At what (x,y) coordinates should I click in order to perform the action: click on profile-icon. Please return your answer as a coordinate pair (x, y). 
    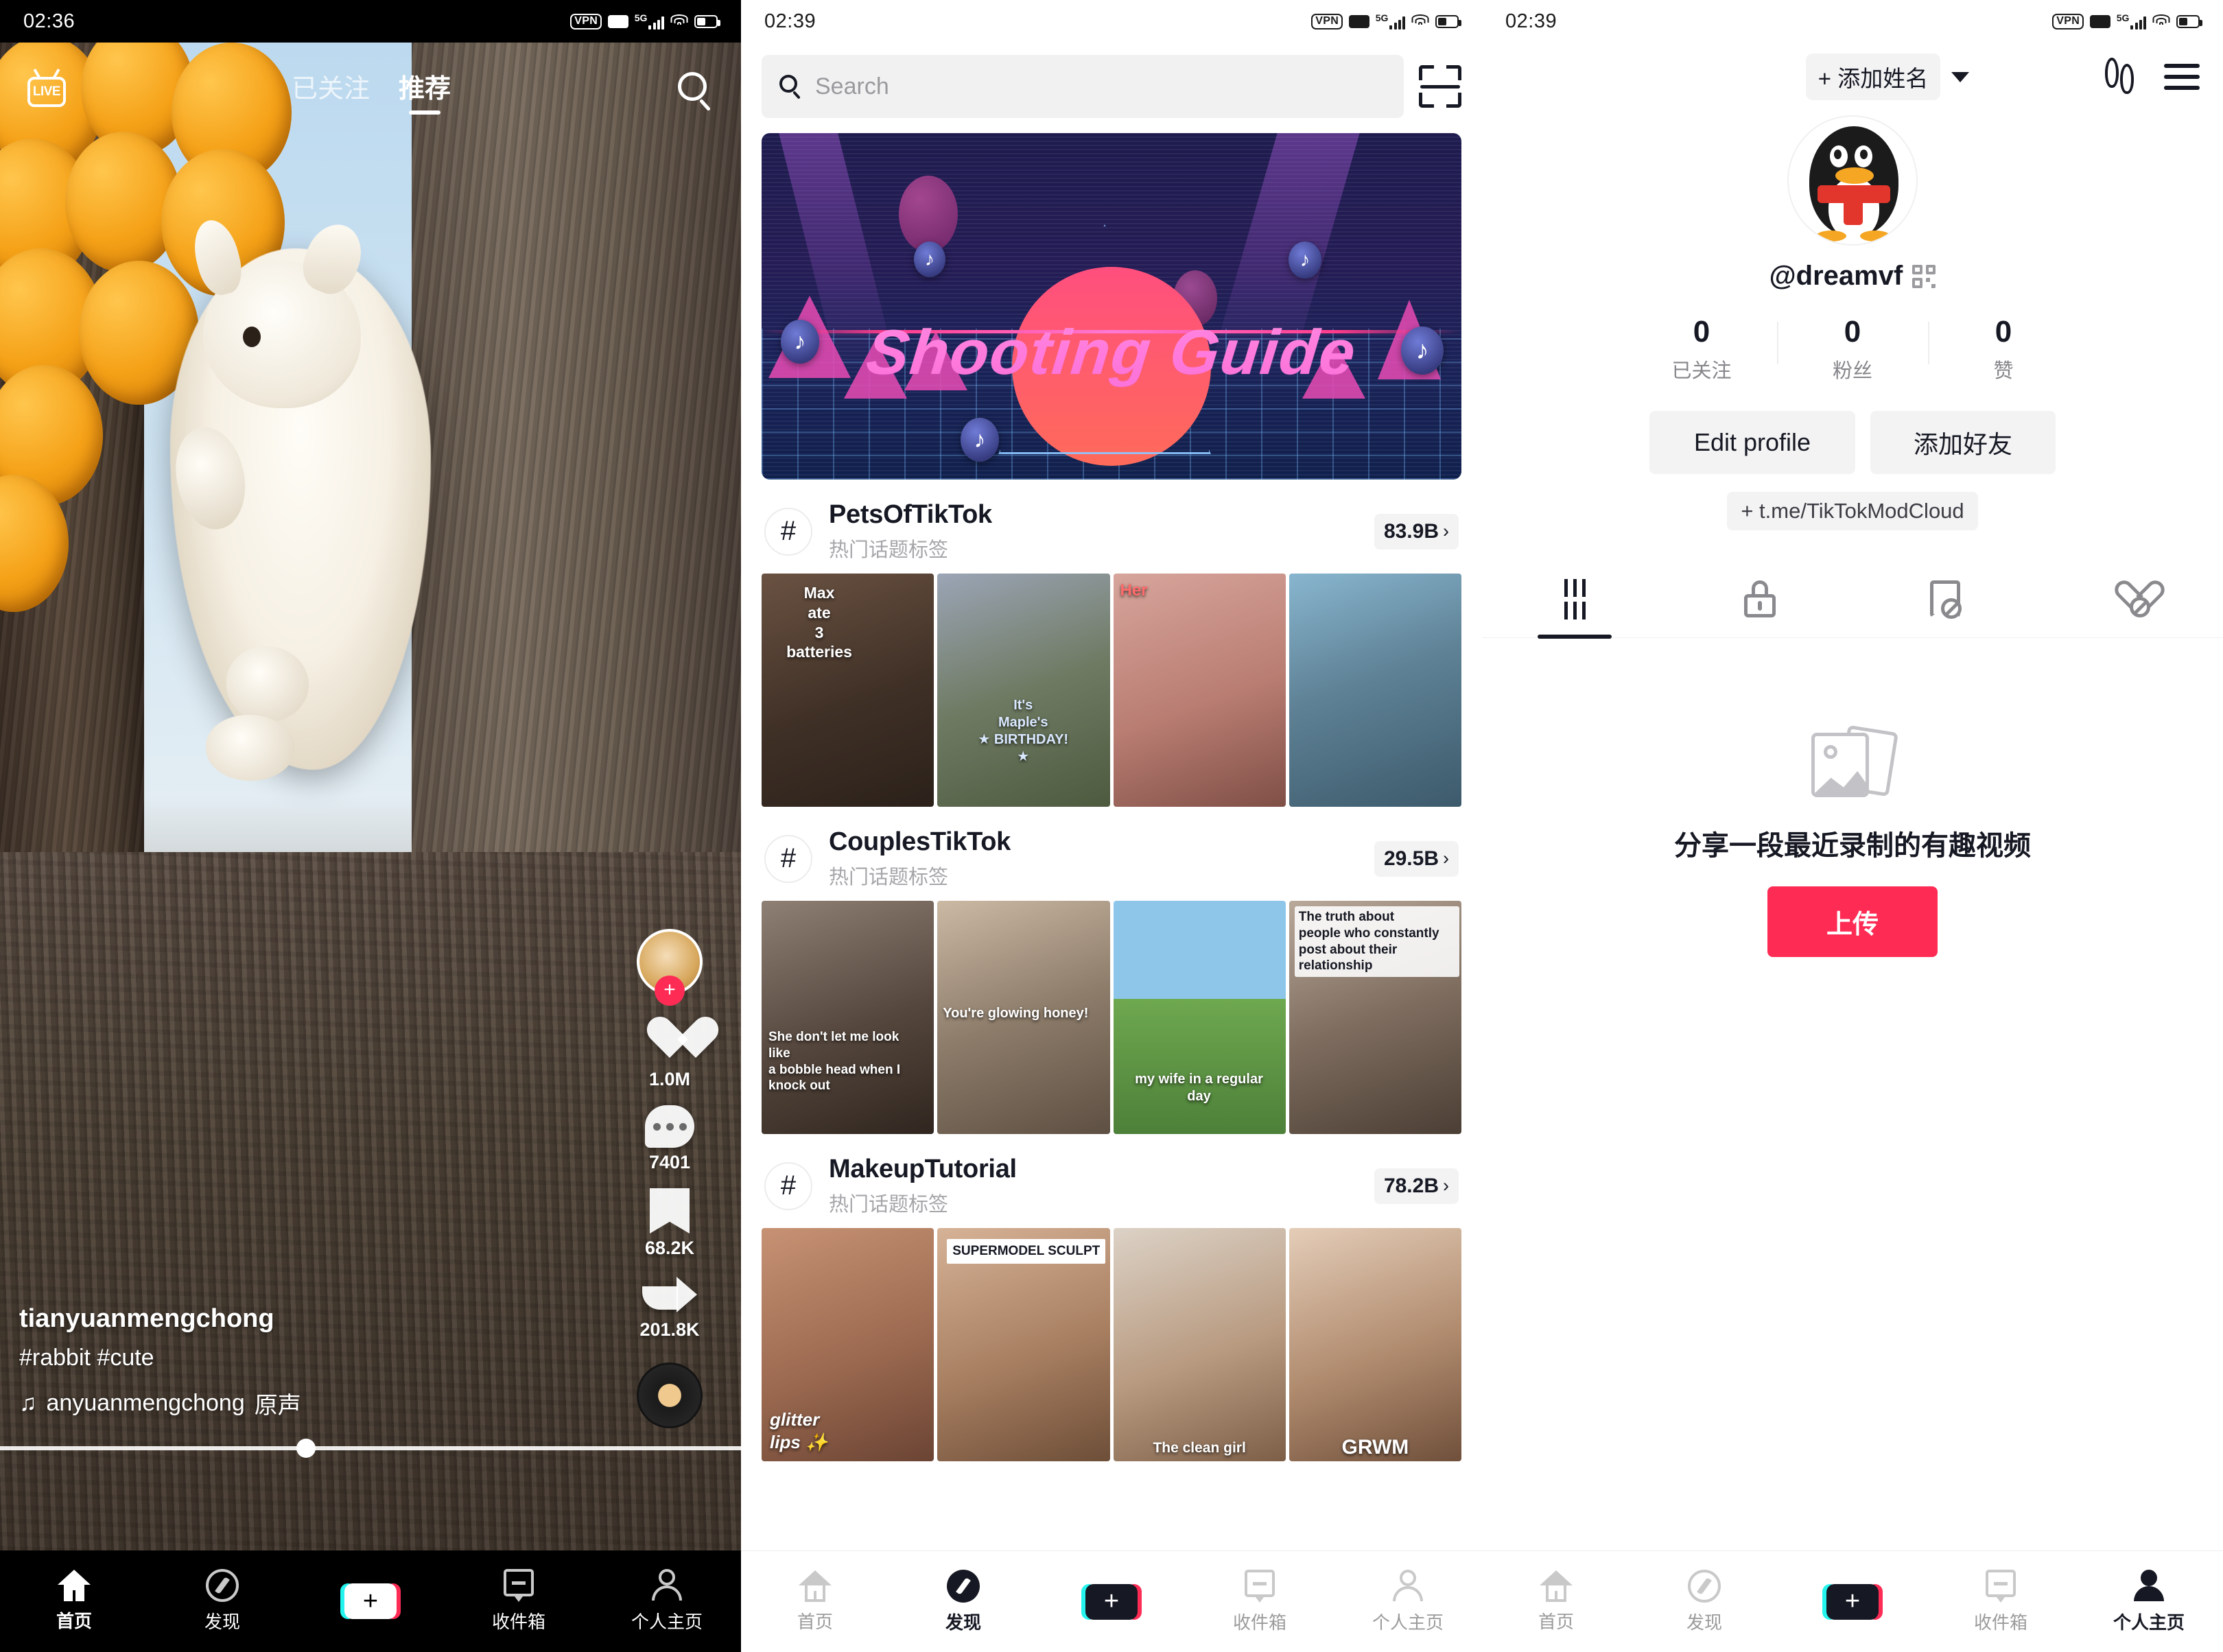
    Looking at the image, I should click on (2149, 1586).